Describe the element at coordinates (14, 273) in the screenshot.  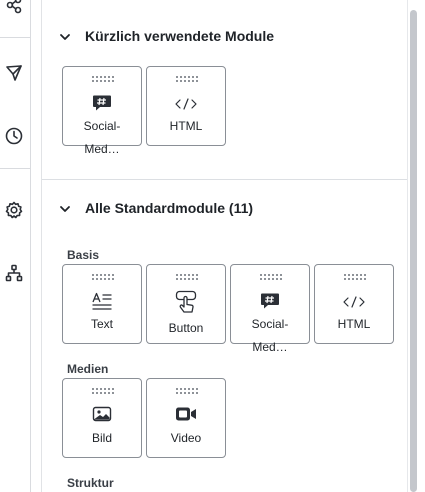
I see `sitemap-icon` at that location.